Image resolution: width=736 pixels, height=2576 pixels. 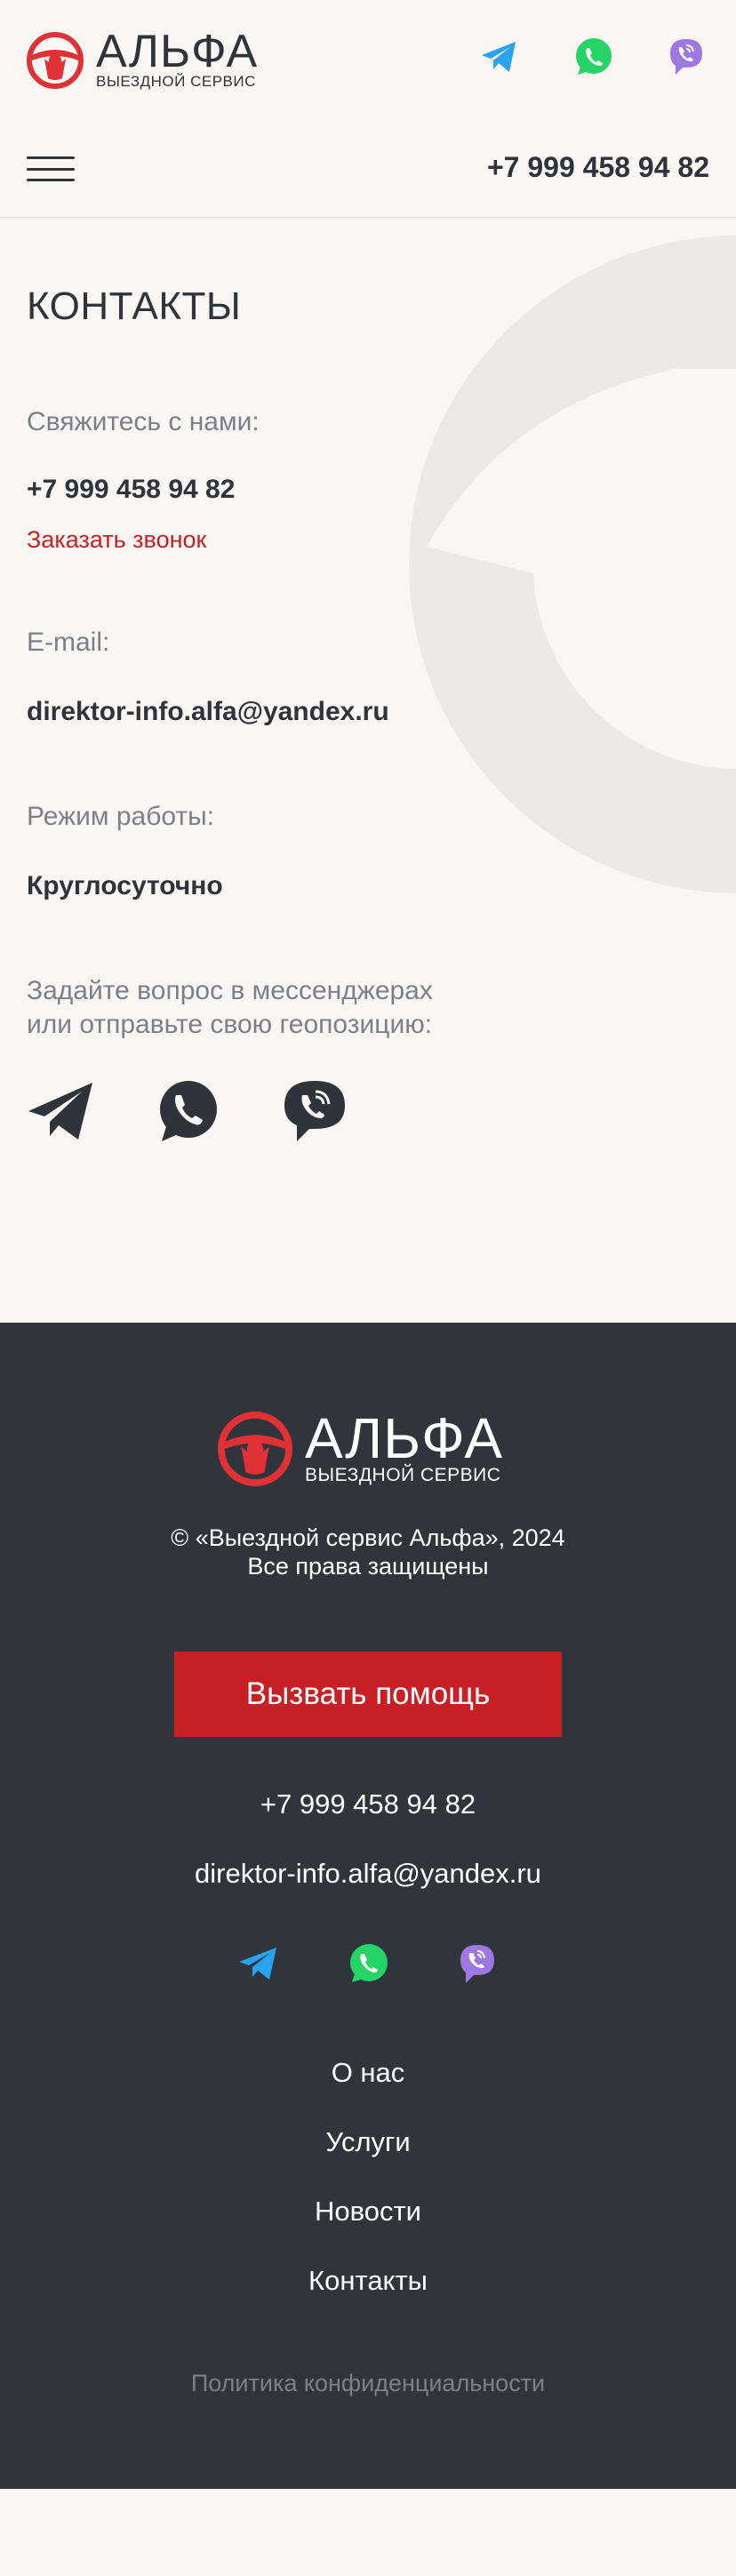 What do you see at coordinates (404, 1438) in the screenshot?
I see `footer-brand-title: АЛЬФА` at bounding box center [404, 1438].